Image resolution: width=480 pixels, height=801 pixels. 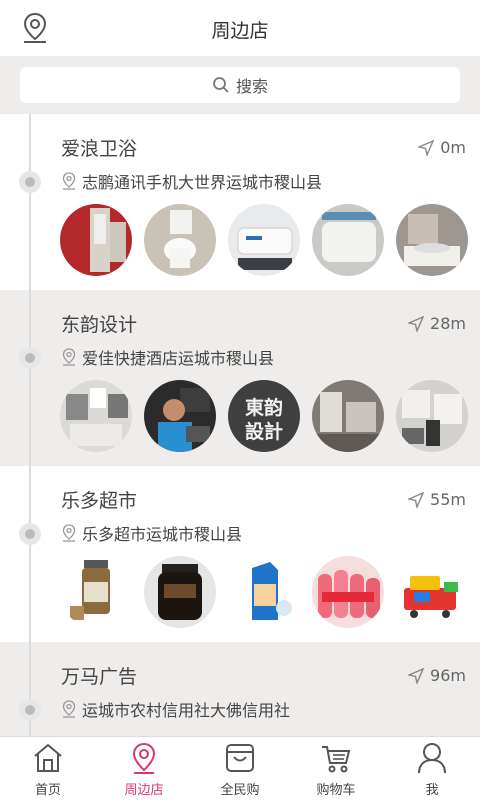 I want to click on user-icon, so click(x=432, y=758).